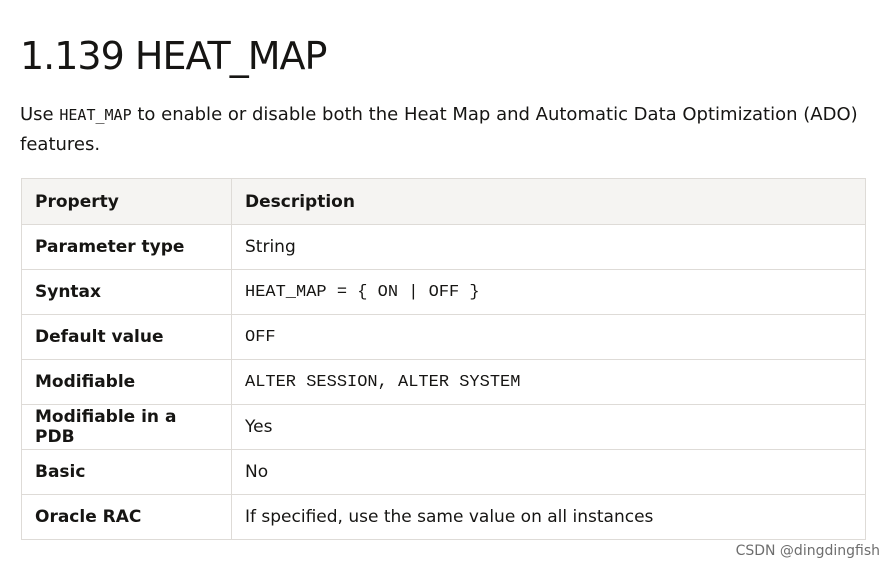 This screenshot has height=569, width=894. What do you see at coordinates (807, 551) in the screenshot?
I see `csdn-watermark: CSDN @dingdingfish` at bounding box center [807, 551].